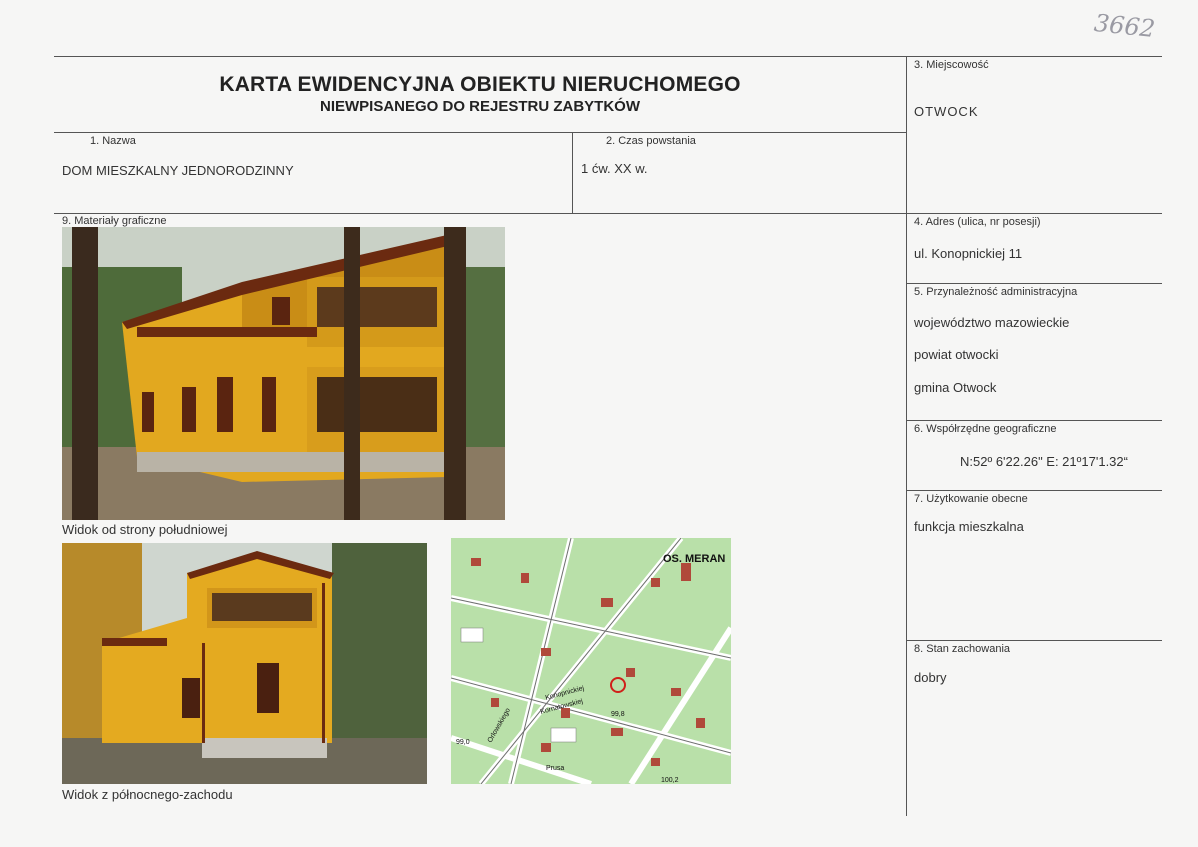 Image resolution: width=1198 pixels, height=847 pixels. I want to click on locality-value: OTWOCK, so click(946, 111).